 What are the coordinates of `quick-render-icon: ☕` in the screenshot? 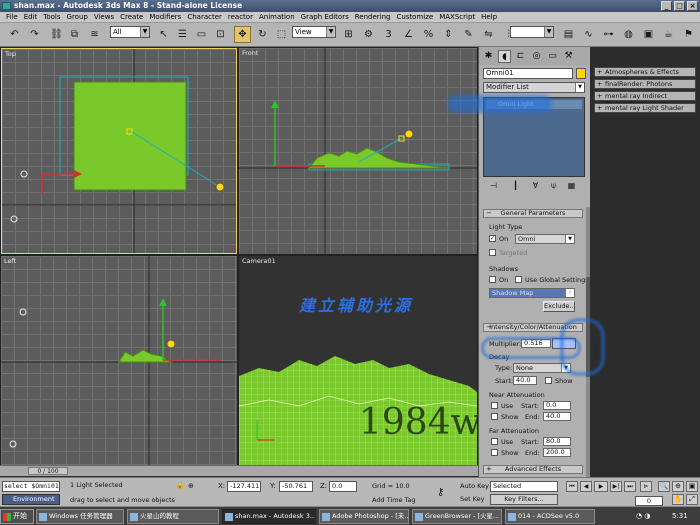 It's located at (668, 34).